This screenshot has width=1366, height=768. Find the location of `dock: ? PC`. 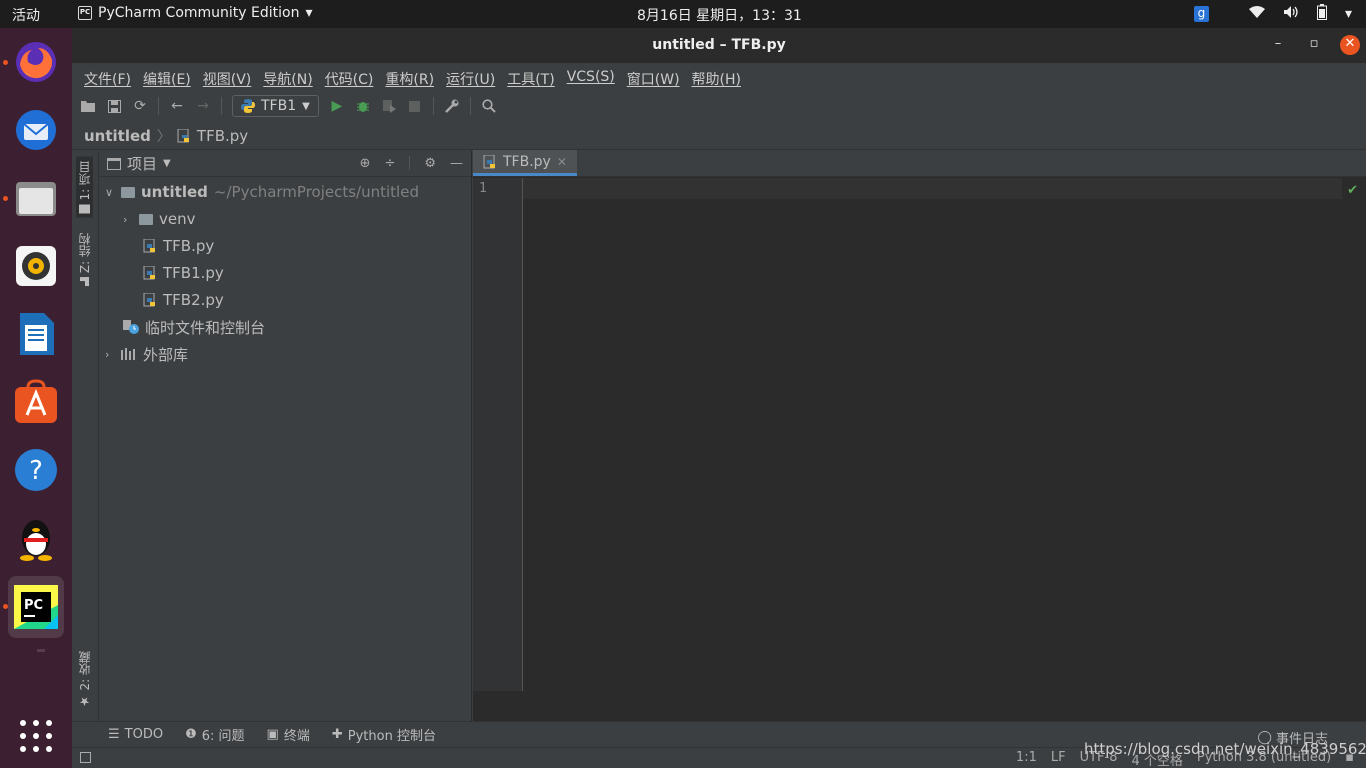

dock: ? PC is located at coordinates (36, 398).